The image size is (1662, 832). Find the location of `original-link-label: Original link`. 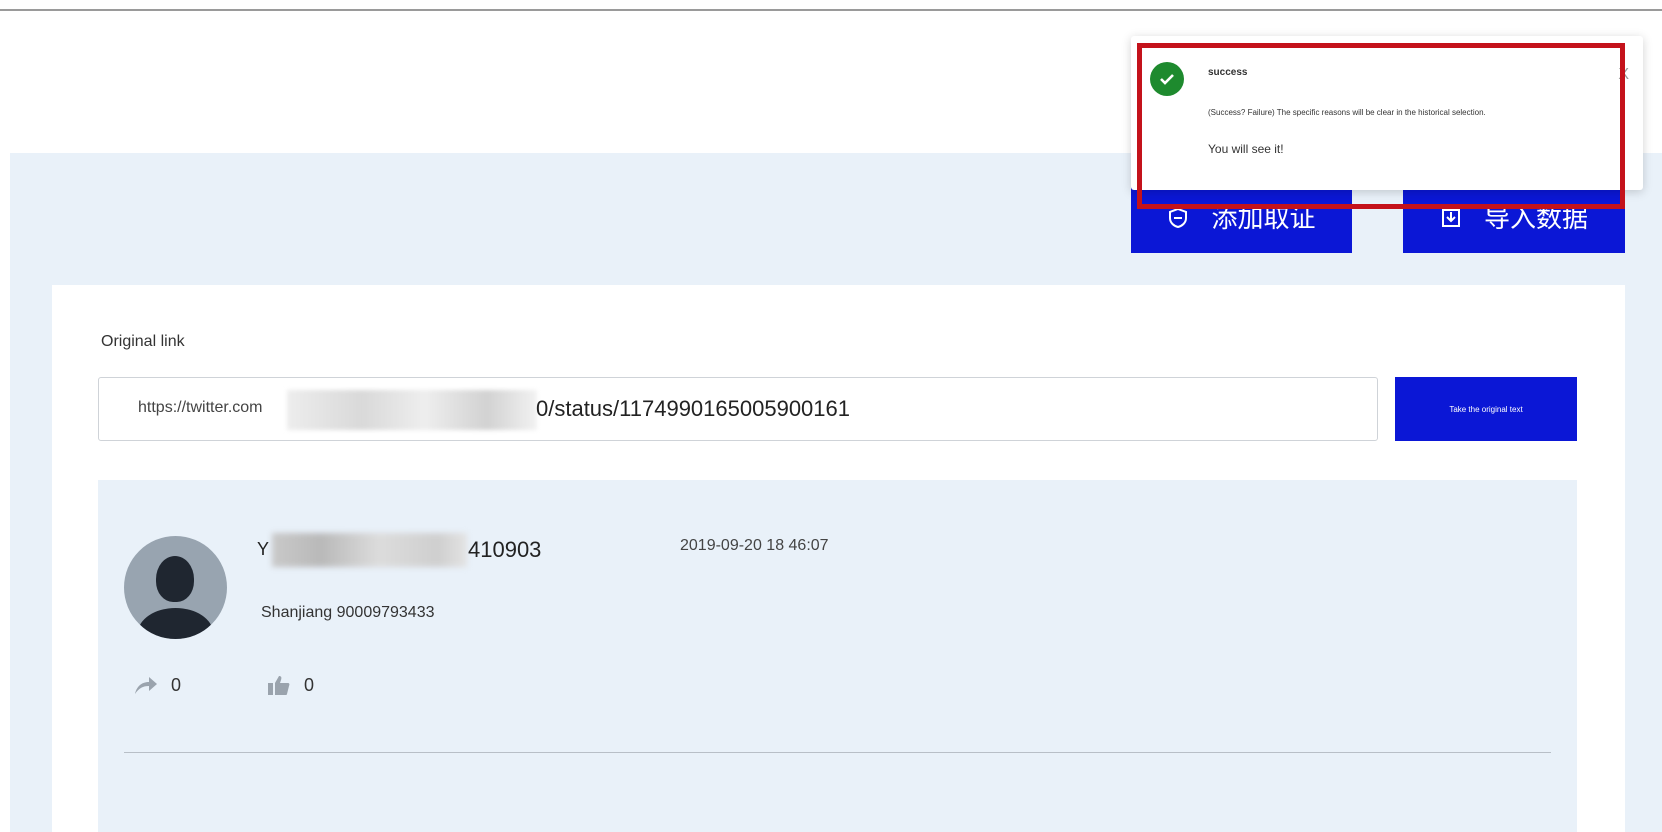

original-link-label: Original link is located at coordinates (143, 341).